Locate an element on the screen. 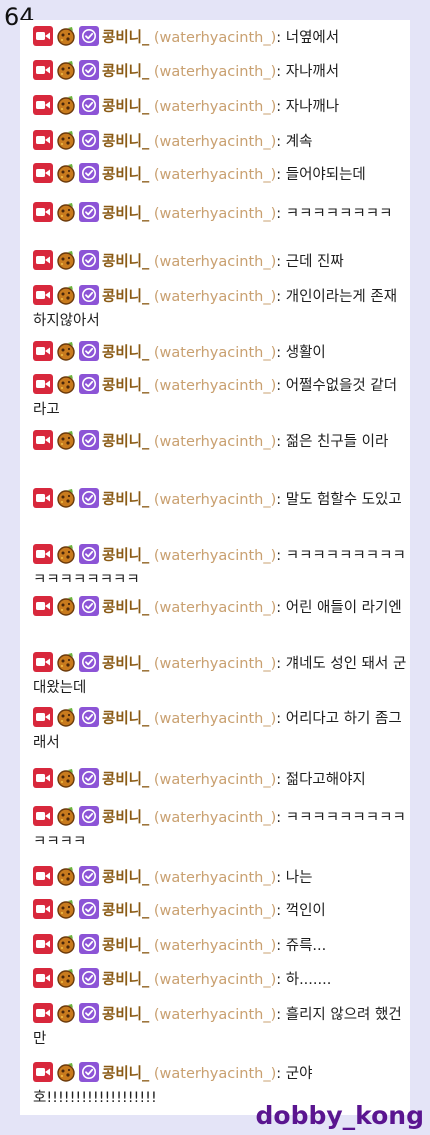 Image resolution: width=430 pixels, height=1135 pixels. chat-message: 콩비니_ (waterhyacinth_): 너옆에서 is located at coordinates (220, 38).